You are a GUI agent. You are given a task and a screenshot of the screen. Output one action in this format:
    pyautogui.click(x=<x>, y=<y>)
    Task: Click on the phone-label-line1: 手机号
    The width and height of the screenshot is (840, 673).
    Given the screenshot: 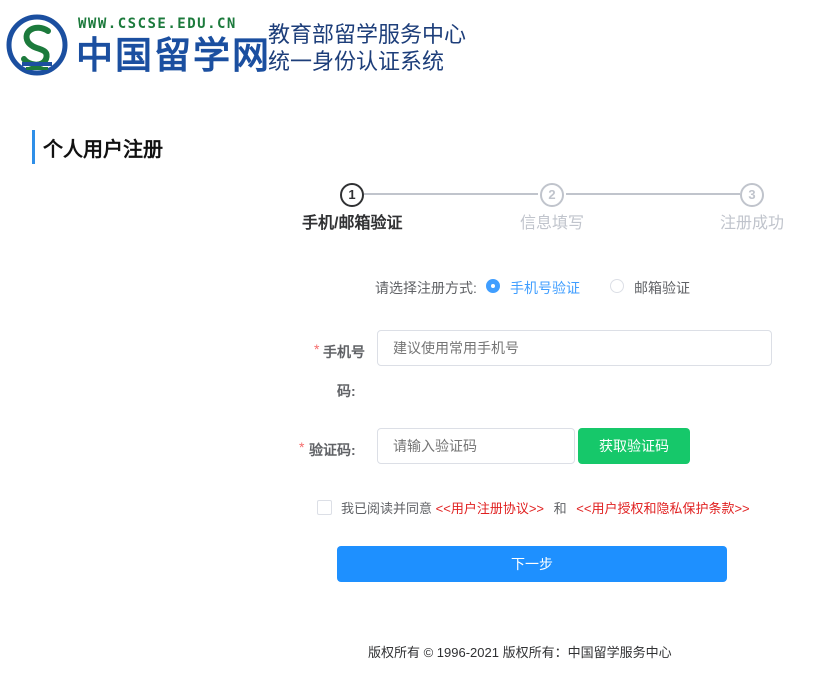 What is the action you would take?
    pyautogui.click(x=344, y=352)
    